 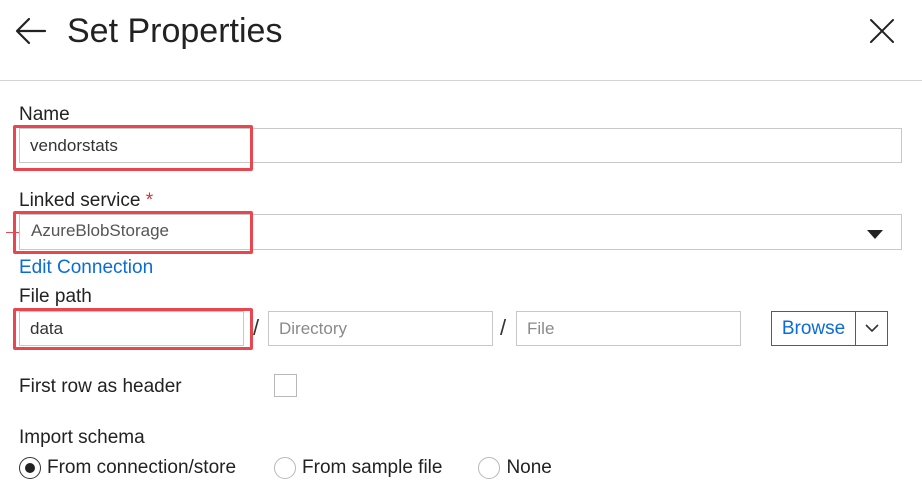 I want to click on radio-label: From sample file, so click(x=372, y=467).